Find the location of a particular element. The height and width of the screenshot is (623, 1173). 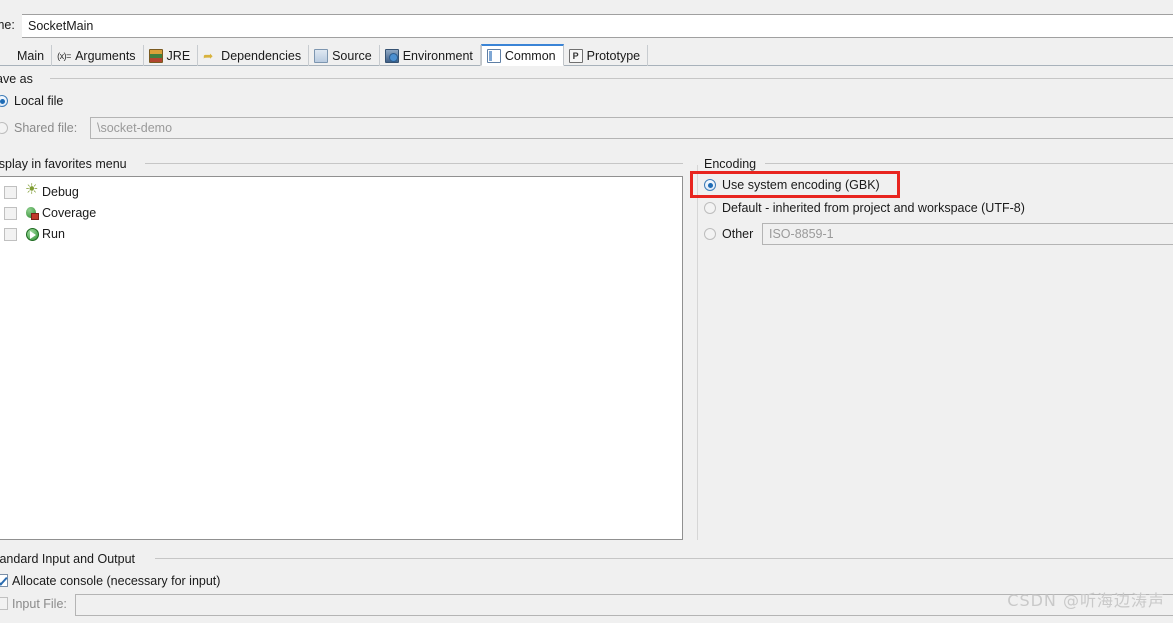

shared-file-label: Shared file: is located at coordinates (46, 128).